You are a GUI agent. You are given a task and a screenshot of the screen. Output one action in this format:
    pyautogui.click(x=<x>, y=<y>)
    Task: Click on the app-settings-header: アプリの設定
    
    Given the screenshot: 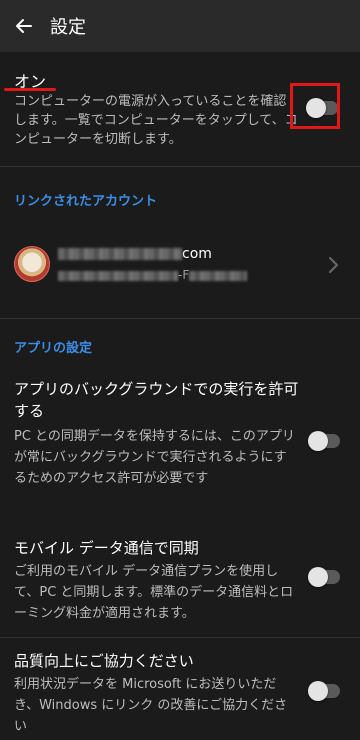 What is the action you would take?
    pyautogui.click(x=53, y=348)
    